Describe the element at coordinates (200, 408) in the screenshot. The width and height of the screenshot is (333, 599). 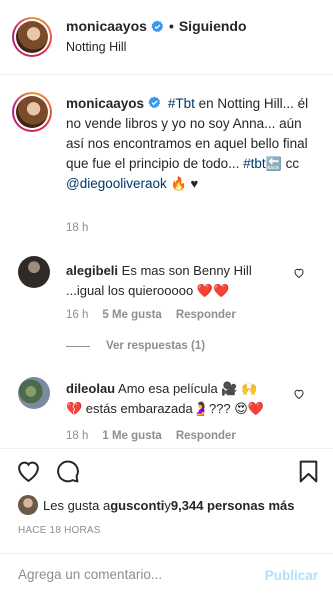
I see `pregnant-emoji: 🤰` at that location.